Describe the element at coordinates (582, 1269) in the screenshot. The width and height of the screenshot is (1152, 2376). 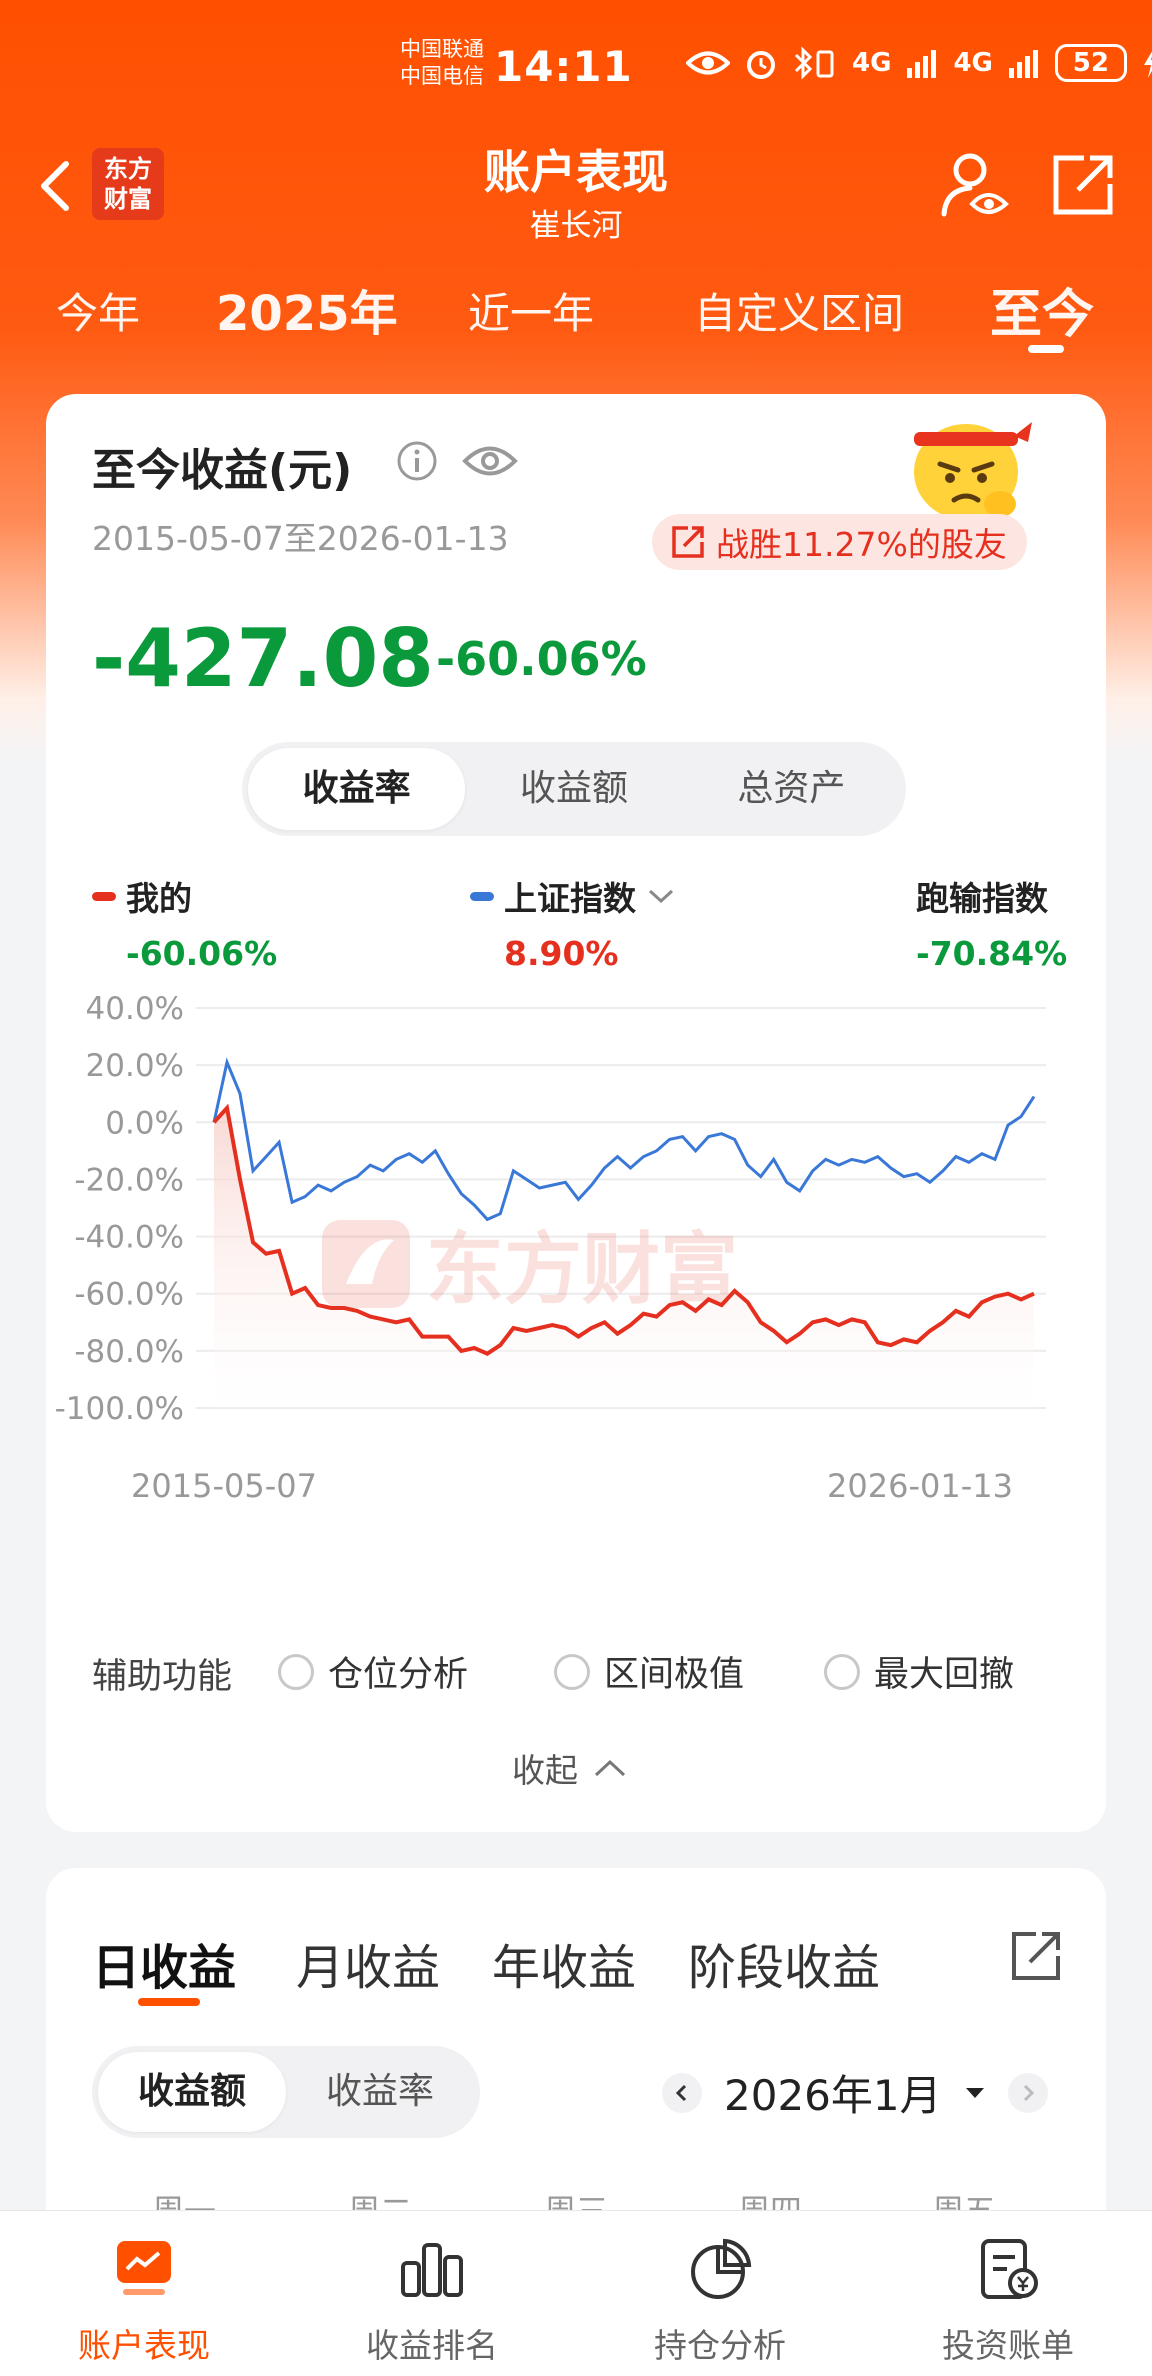
I see `svg-text: 东方财富` at that location.